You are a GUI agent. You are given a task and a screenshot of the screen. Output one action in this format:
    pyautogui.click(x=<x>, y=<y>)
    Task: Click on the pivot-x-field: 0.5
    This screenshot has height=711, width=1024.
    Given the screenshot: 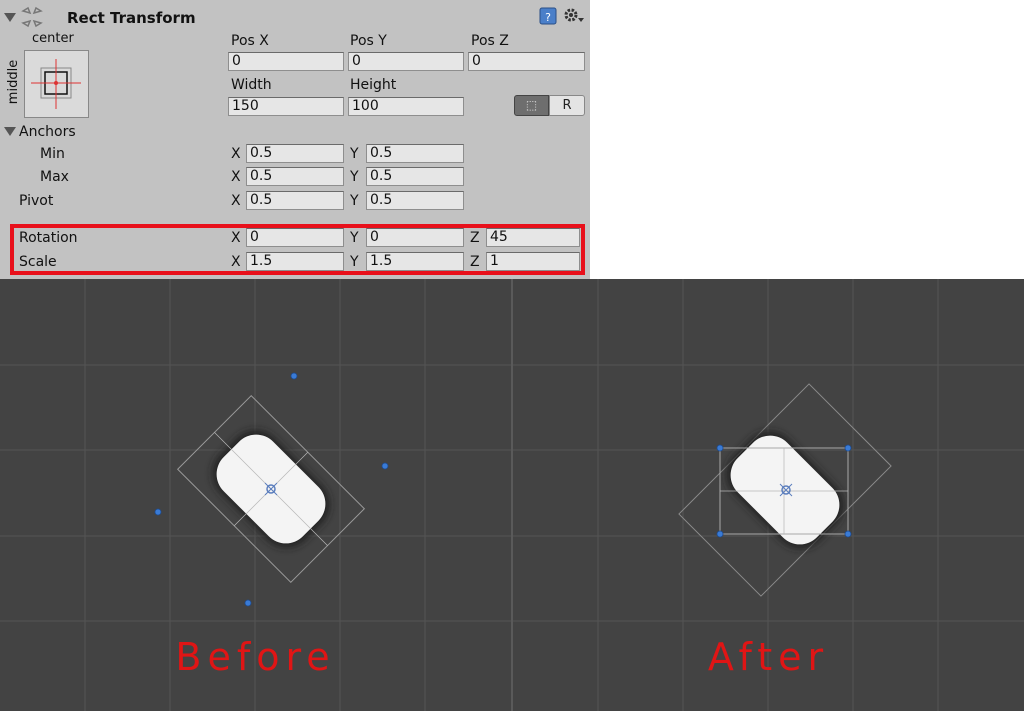 What is the action you would take?
    pyautogui.click(x=295, y=200)
    